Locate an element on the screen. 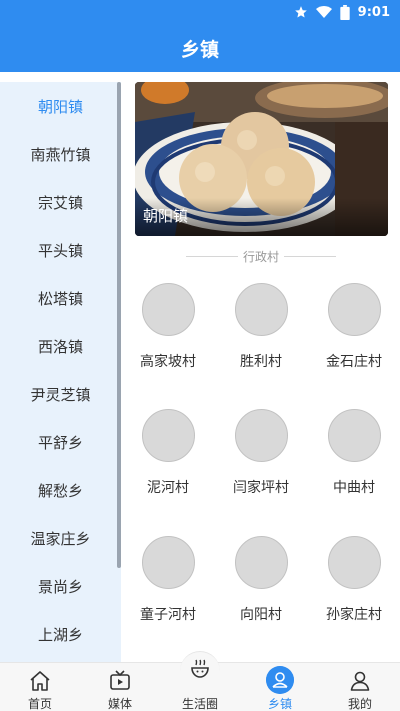 The height and width of the screenshot is (711, 400). village-item: 向阳村 is located at coordinates (261, 586).